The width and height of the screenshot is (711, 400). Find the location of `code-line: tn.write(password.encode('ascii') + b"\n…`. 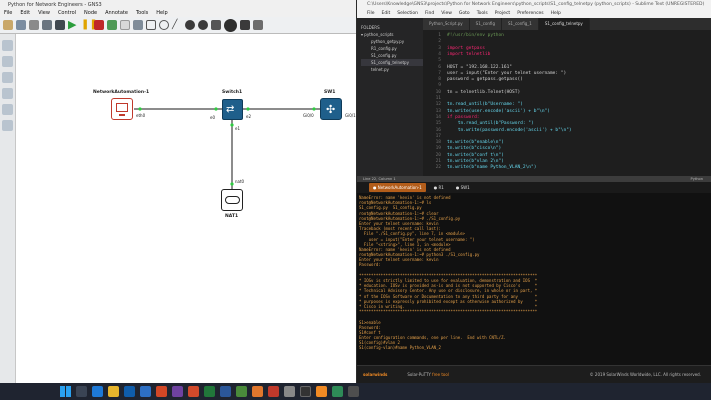

code-line: tn.write(password.encode('ascii') + b"\n… is located at coordinates (509, 130).